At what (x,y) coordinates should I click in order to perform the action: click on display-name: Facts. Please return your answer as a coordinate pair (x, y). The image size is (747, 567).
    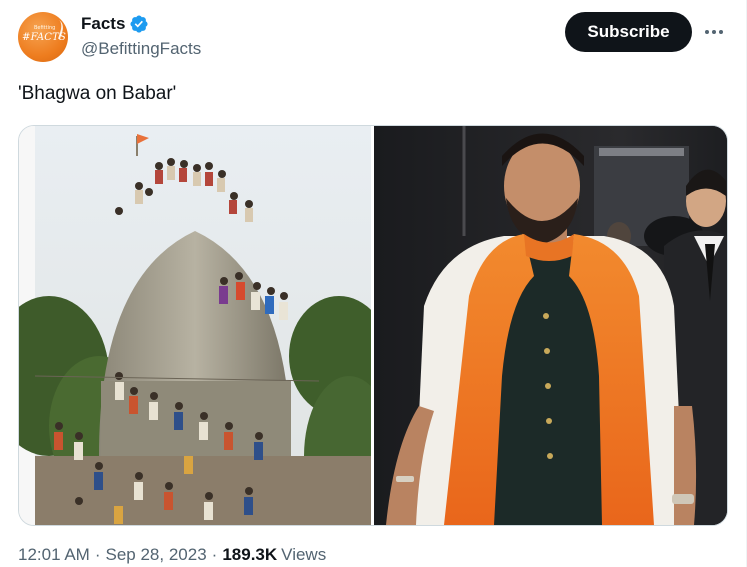
    Looking at the image, I should click on (103, 24).